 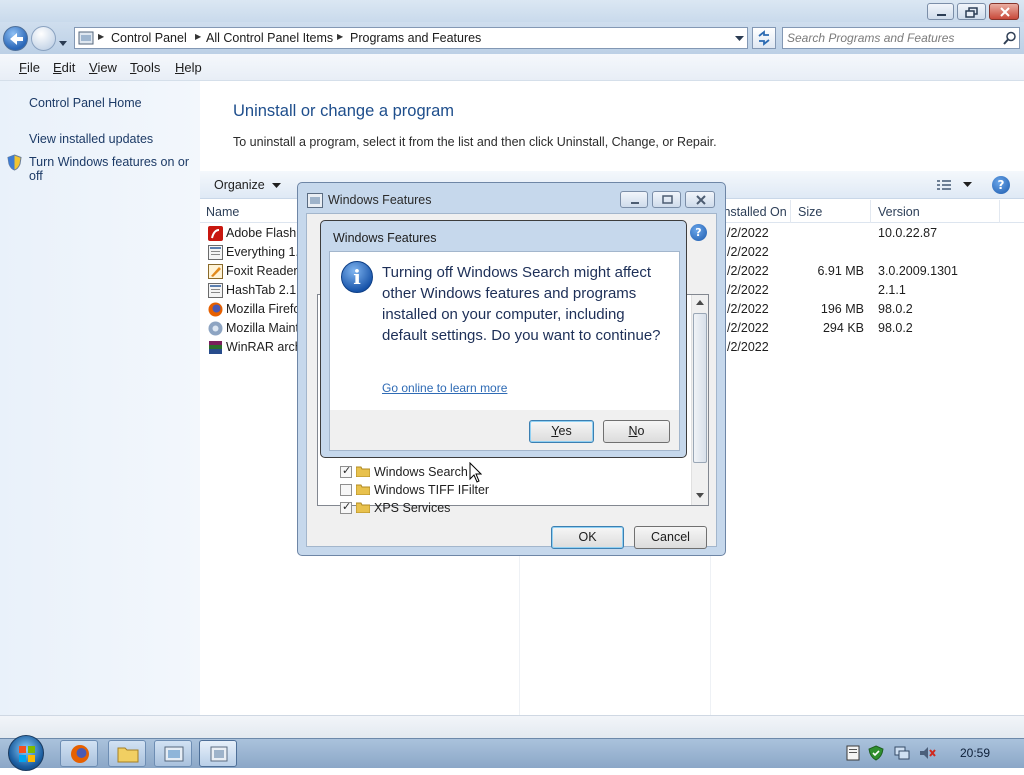 I want to click on search-icon, so click(x=1010, y=38).